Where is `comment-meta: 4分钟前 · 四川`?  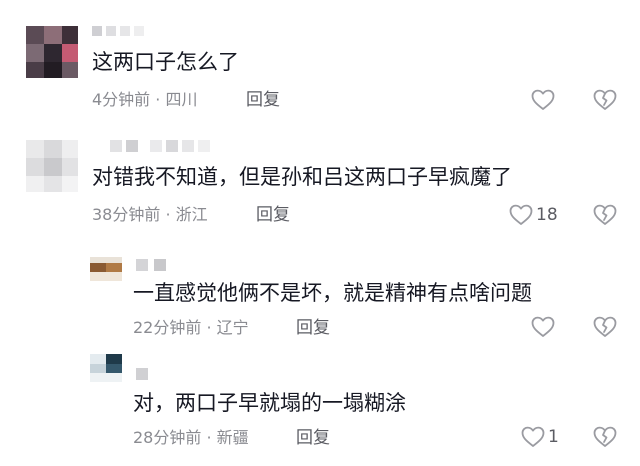
comment-meta: 4分钟前 · 四川 is located at coordinates (144, 100).